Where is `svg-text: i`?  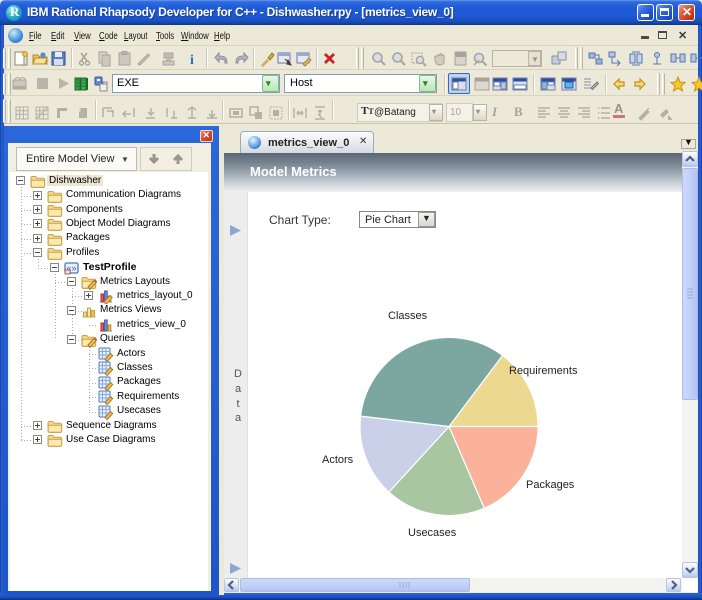
svg-text: i is located at coordinates (192, 60).